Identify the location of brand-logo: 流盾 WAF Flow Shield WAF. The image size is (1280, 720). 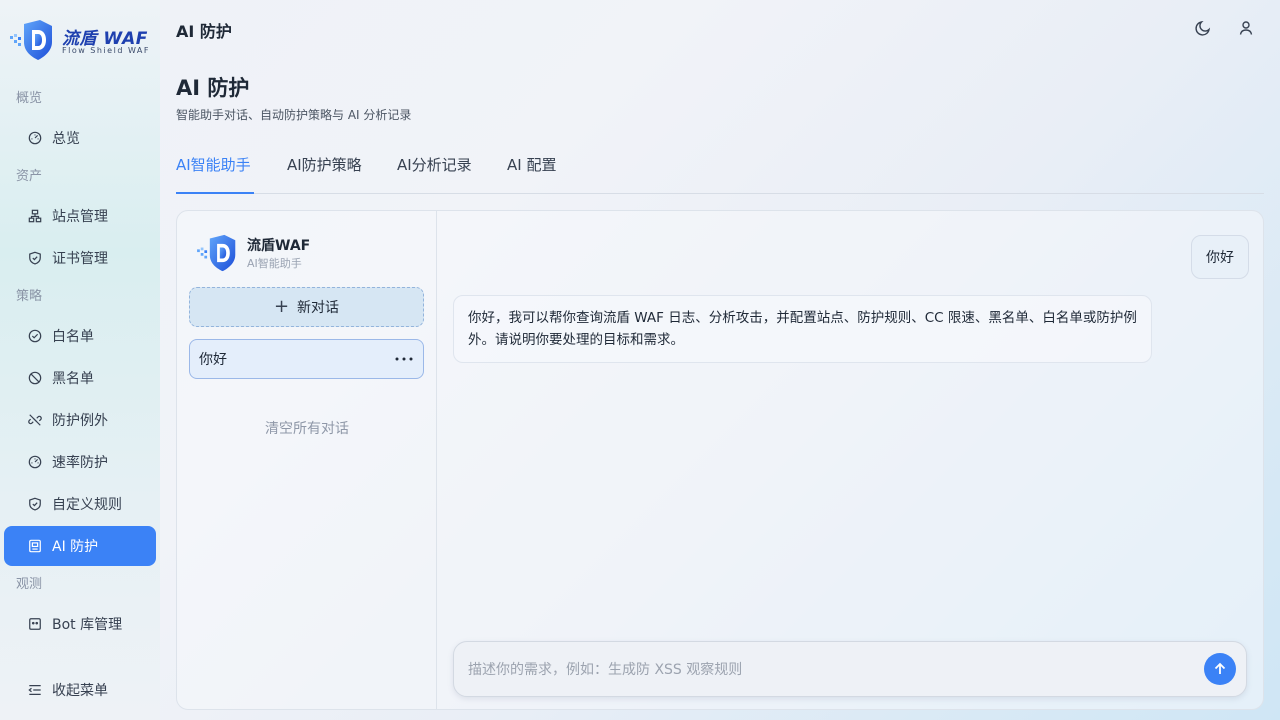
(81, 40).